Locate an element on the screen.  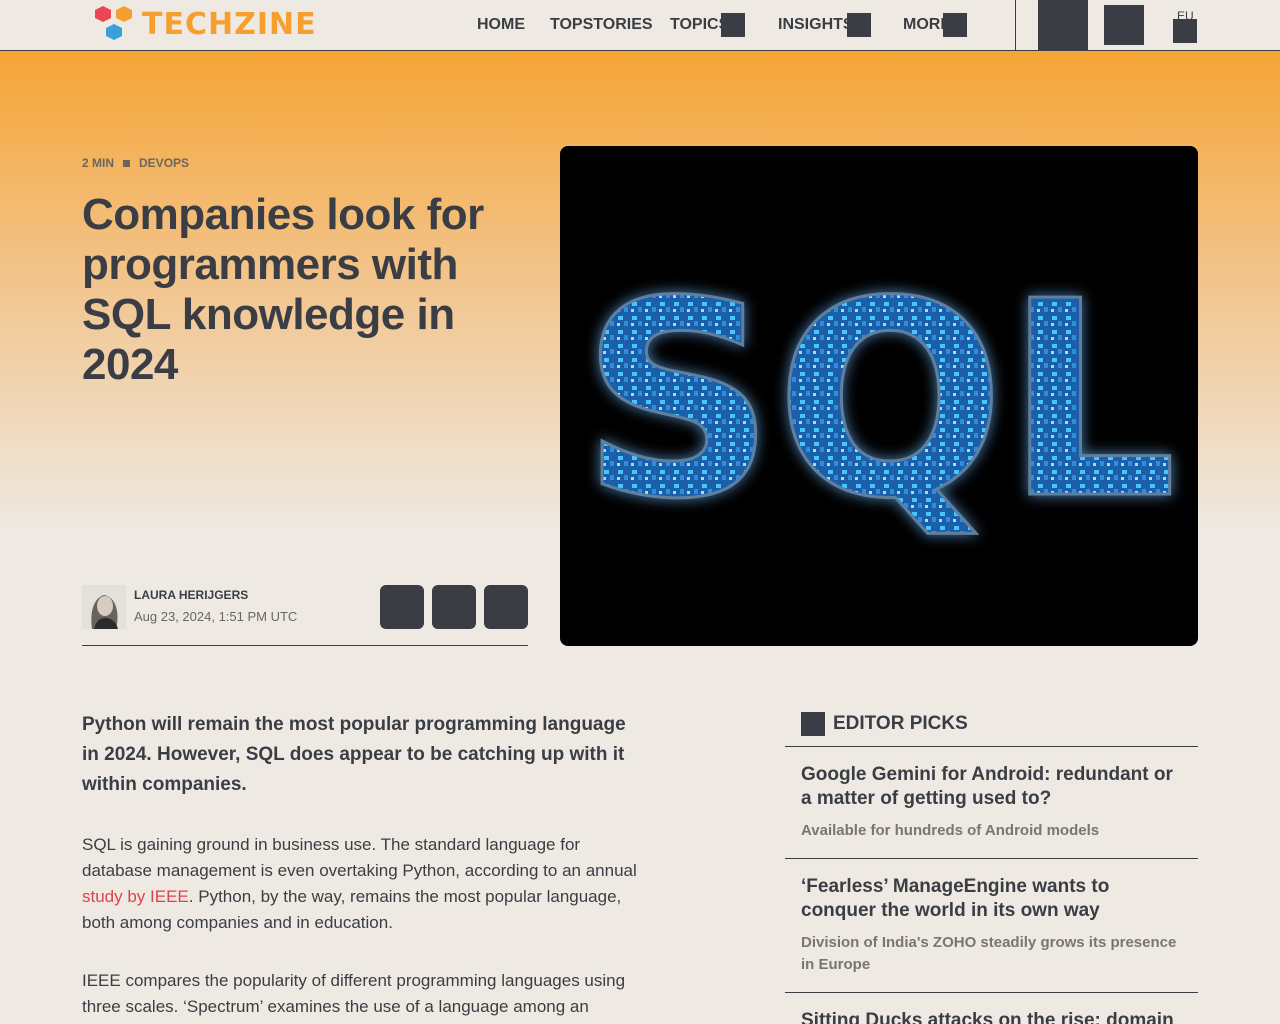
account-icon is located at coordinates (1124, 25).